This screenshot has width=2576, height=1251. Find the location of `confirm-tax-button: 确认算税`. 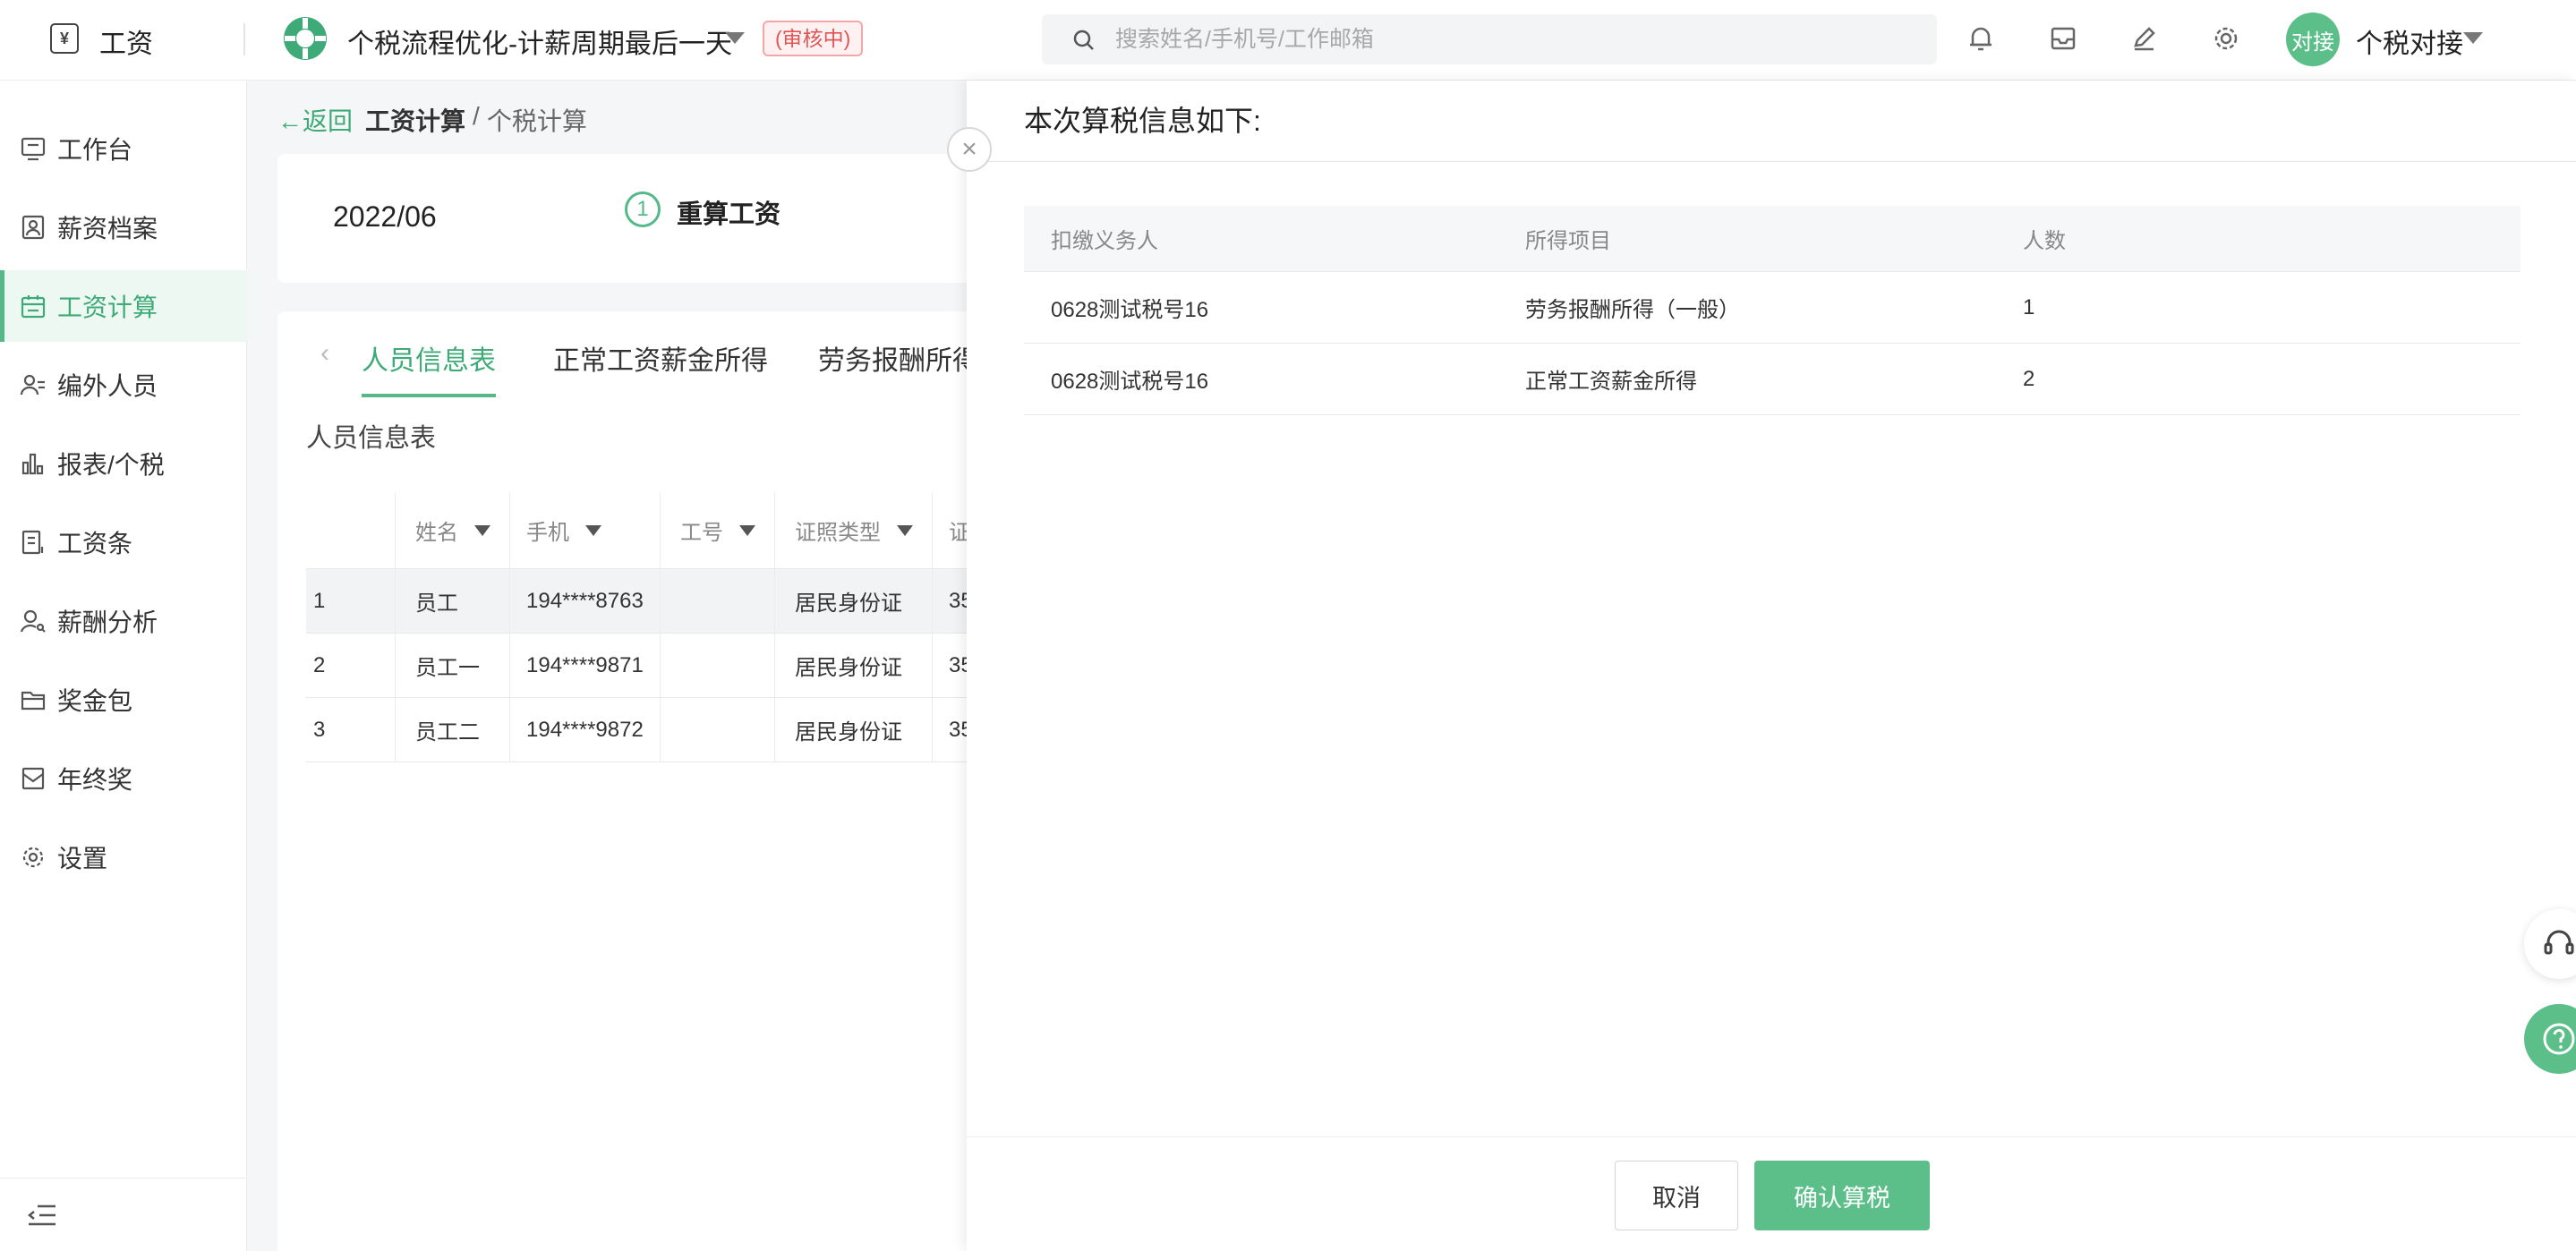

confirm-tax-button: 确认算税 is located at coordinates (1842, 1195).